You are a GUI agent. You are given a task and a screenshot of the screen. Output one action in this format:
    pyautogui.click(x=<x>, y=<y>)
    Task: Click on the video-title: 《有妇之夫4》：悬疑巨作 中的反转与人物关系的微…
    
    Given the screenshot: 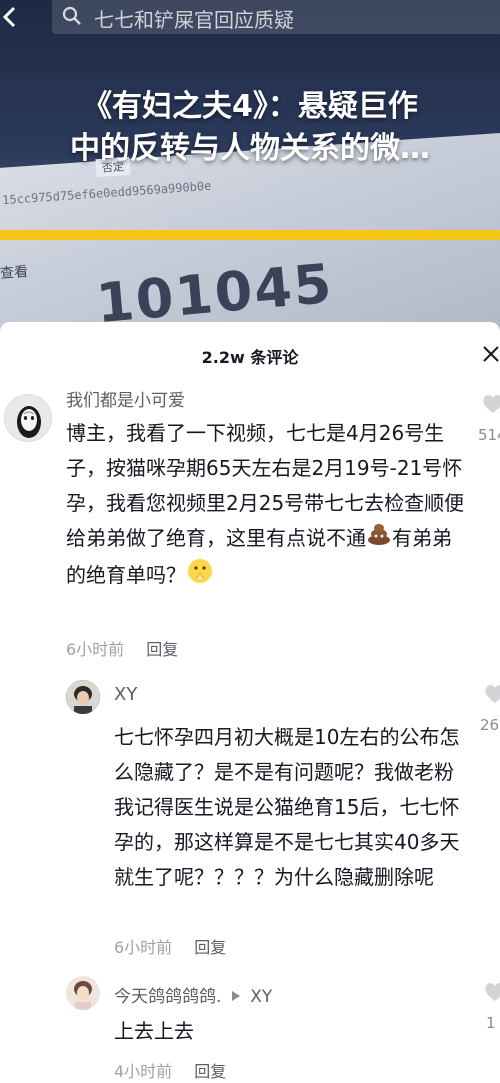 What is the action you would take?
    pyautogui.click(x=250, y=128)
    